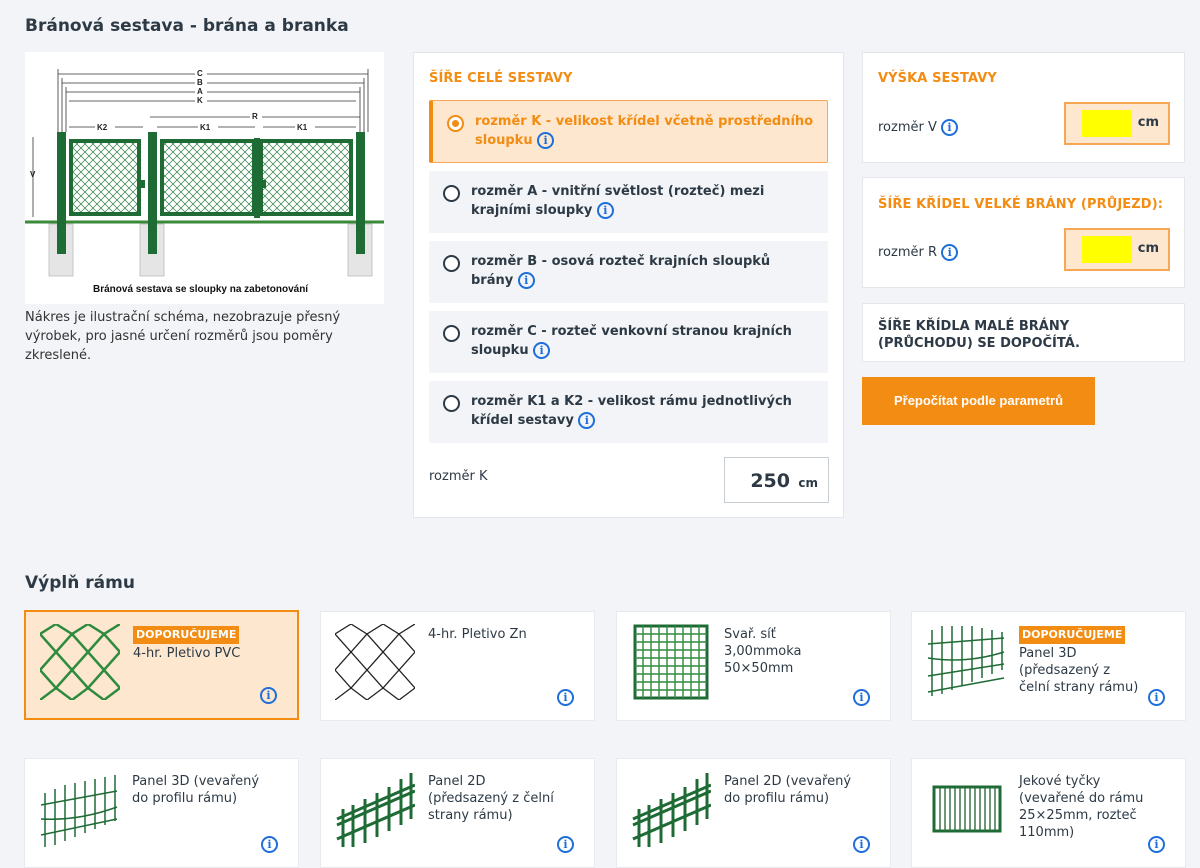  I want to click on fill-tile-welded-mesh: Svař. síť 3,00mmoka 50×50mm i, so click(753, 666).